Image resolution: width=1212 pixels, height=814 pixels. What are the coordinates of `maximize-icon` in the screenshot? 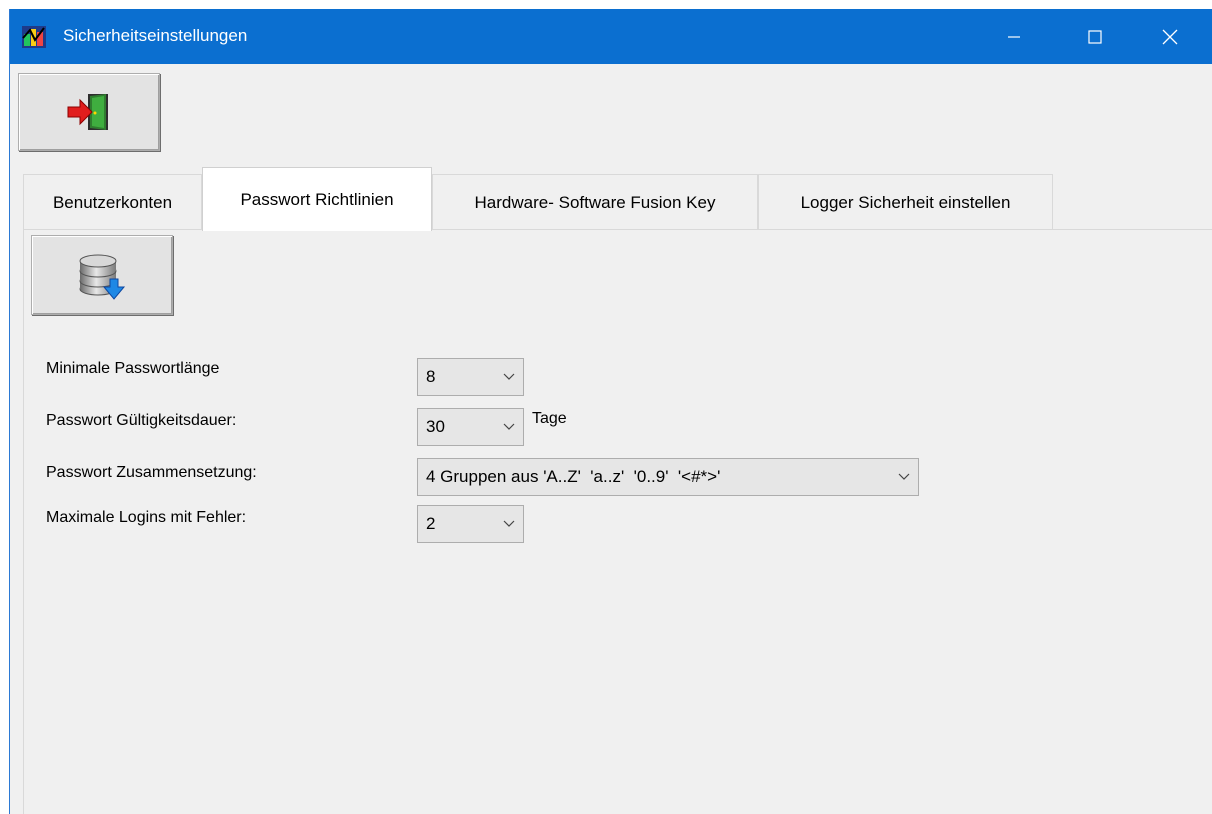 It's located at (1095, 36).